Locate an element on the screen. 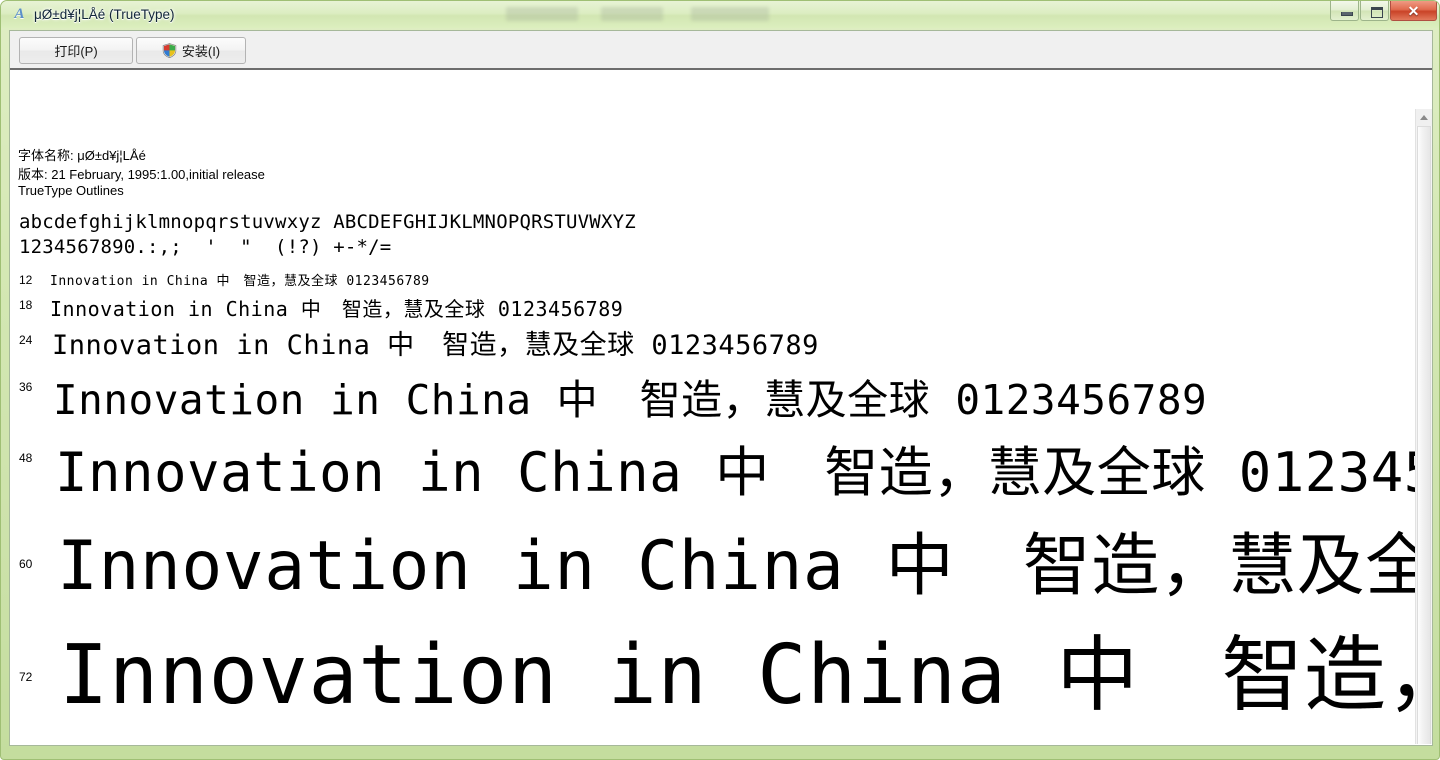 This screenshot has height=760, width=1440. title-bar: A μØ±d¥j¦LÅé (TrueType) ✕ is located at coordinates (720, 14).